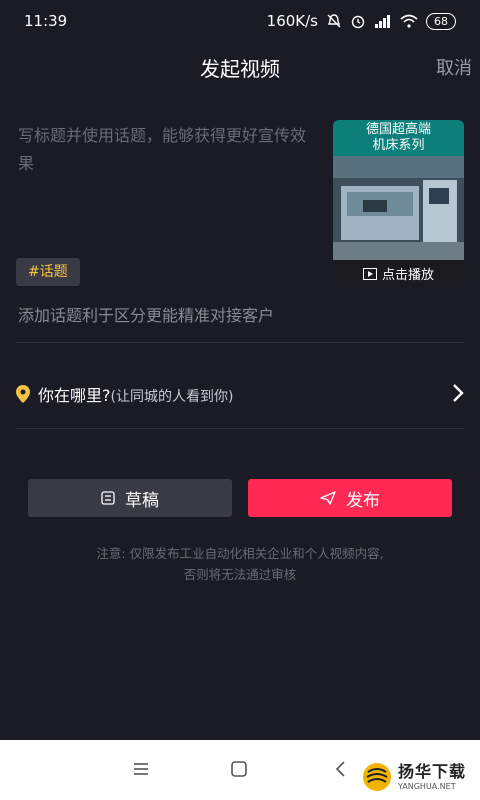 This screenshot has height=800, width=480. I want to click on status-icons: 160K/s 68, so click(361, 21).